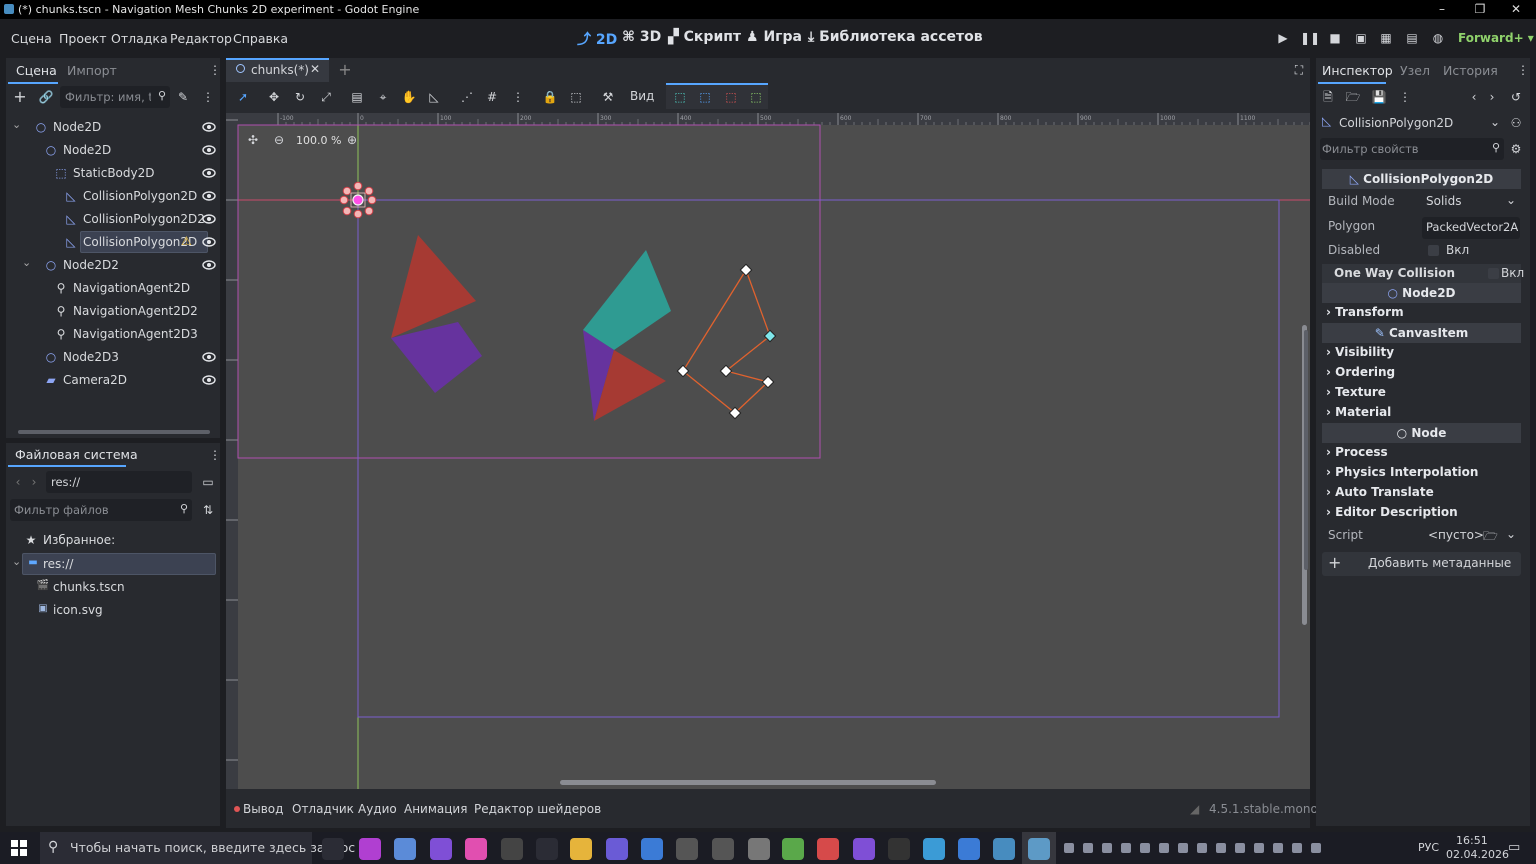 This screenshot has height=864, width=1536. What do you see at coordinates (409, 97) in the screenshot?
I see `pan-tool-icon: ✋` at bounding box center [409, 97].